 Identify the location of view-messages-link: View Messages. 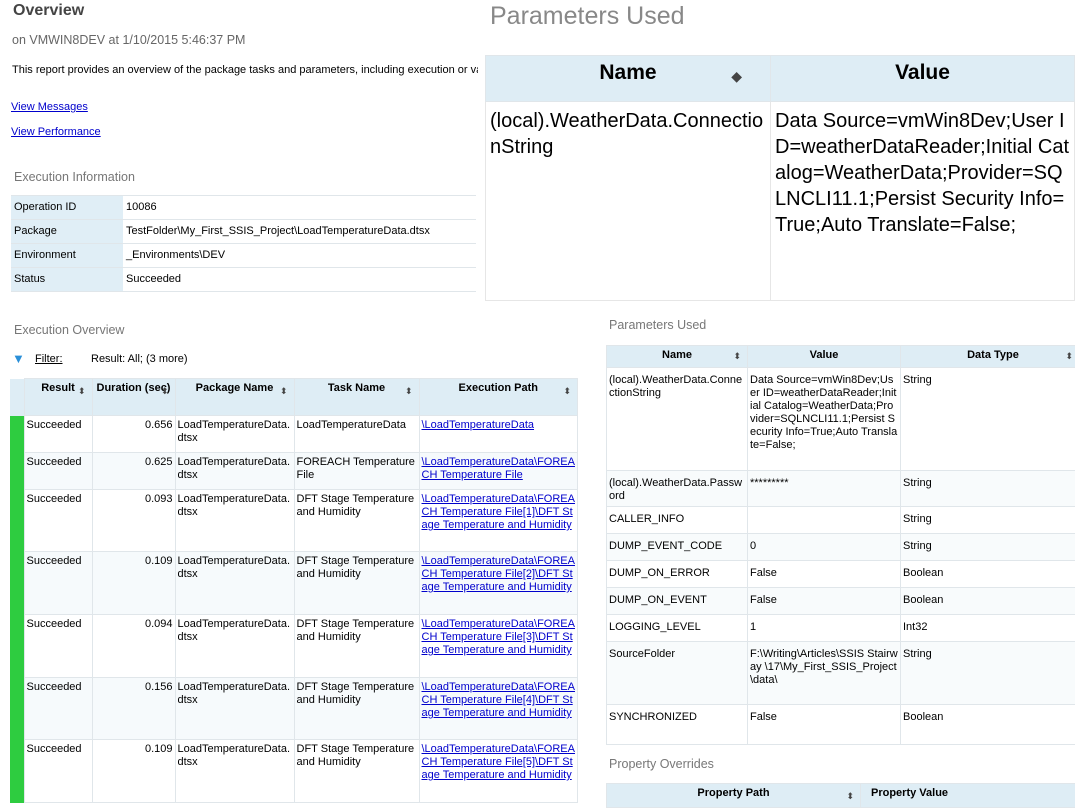
(49, 107).